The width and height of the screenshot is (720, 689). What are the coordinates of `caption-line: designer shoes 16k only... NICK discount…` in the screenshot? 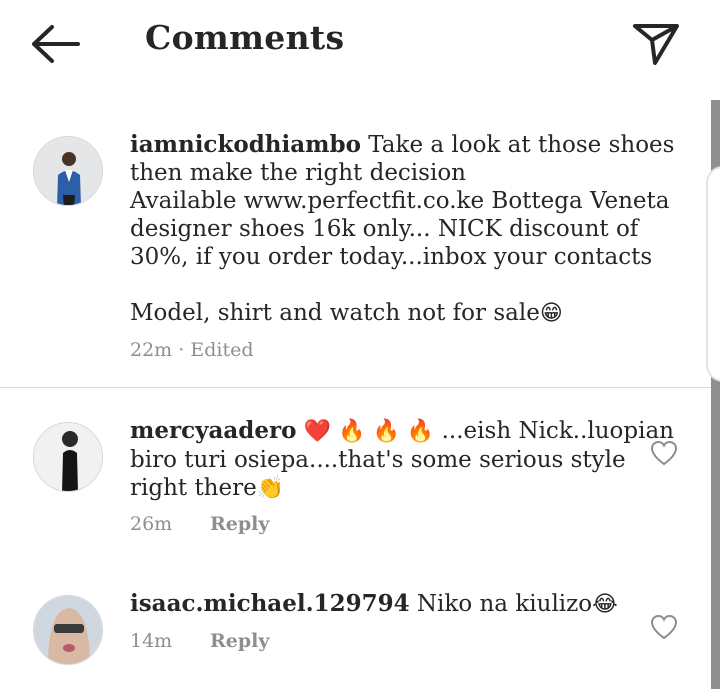 It's located at (384, 229).